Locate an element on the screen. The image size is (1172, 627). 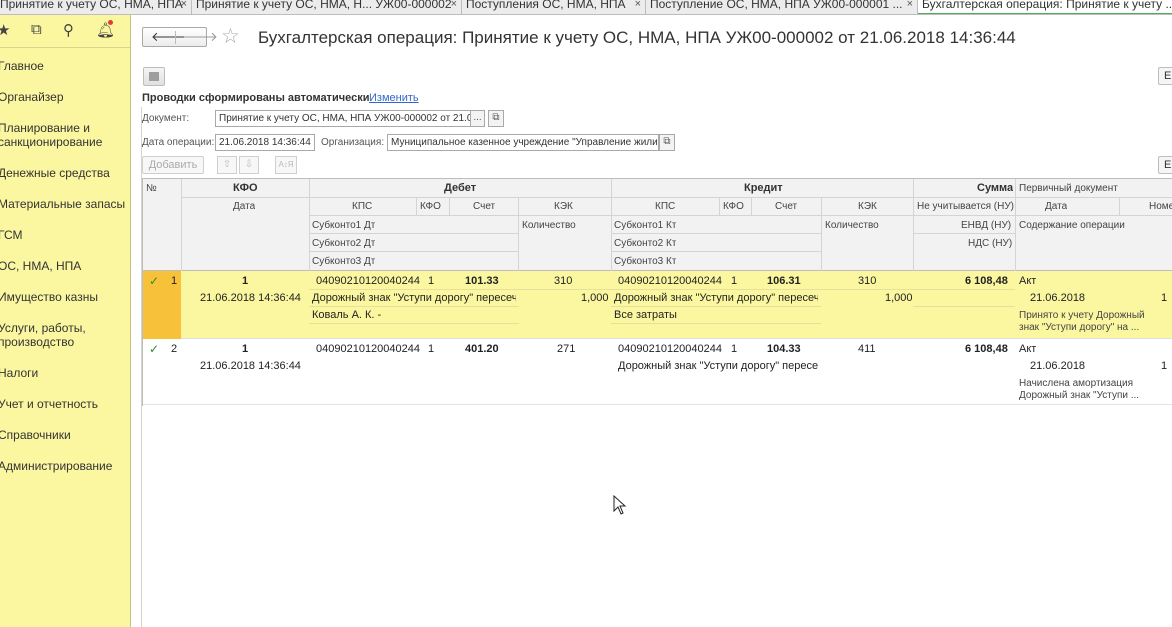
sidebar-item-catalogs: Справочники is located at coordinates (35, 435).